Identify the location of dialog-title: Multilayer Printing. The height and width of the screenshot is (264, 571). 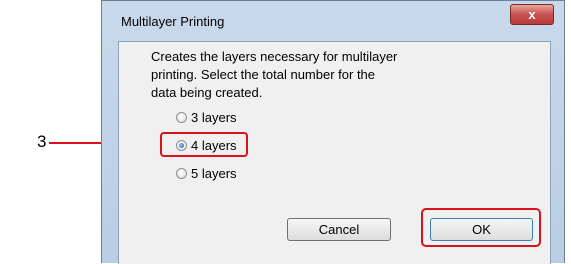
(173, 21).